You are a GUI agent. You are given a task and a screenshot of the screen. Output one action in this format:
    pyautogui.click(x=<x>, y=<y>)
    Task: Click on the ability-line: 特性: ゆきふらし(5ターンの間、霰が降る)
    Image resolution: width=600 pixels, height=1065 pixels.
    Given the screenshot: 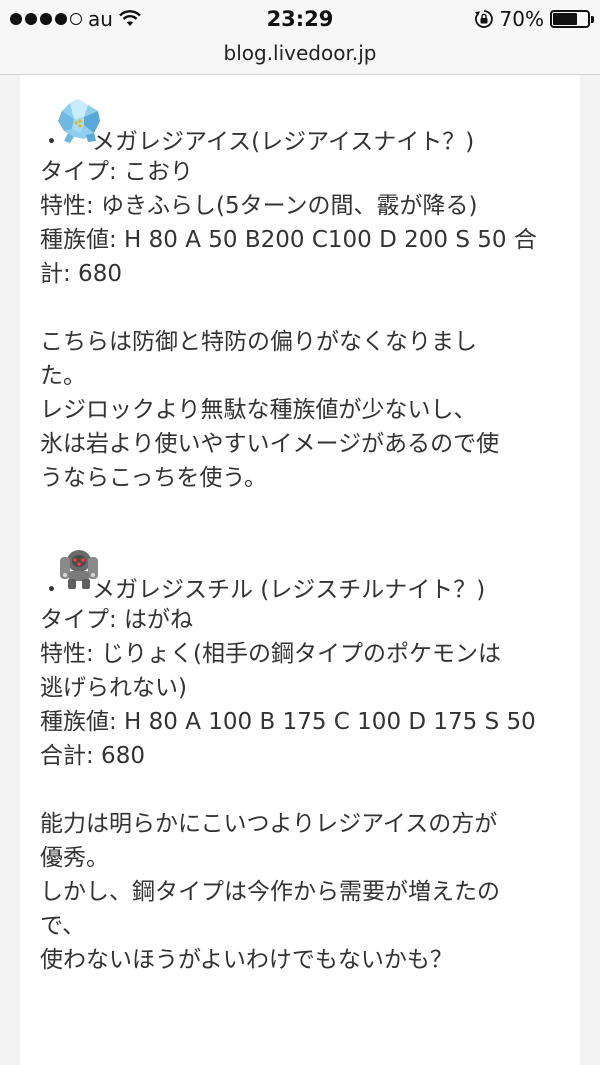 What is the action you would take?
    pyautogui.click(x=259, y=206)
    